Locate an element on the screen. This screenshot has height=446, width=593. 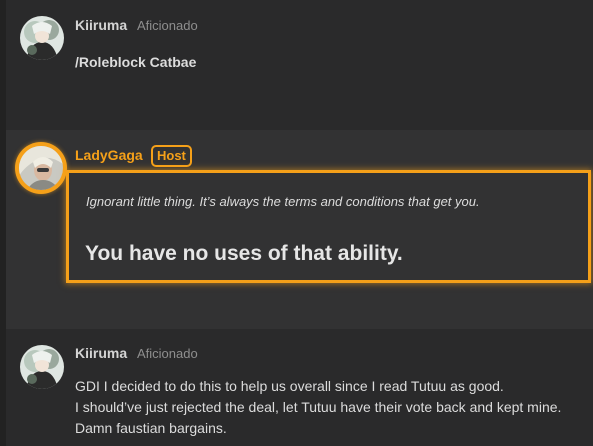
host-badge: Host is located at coordinates (171, 156).